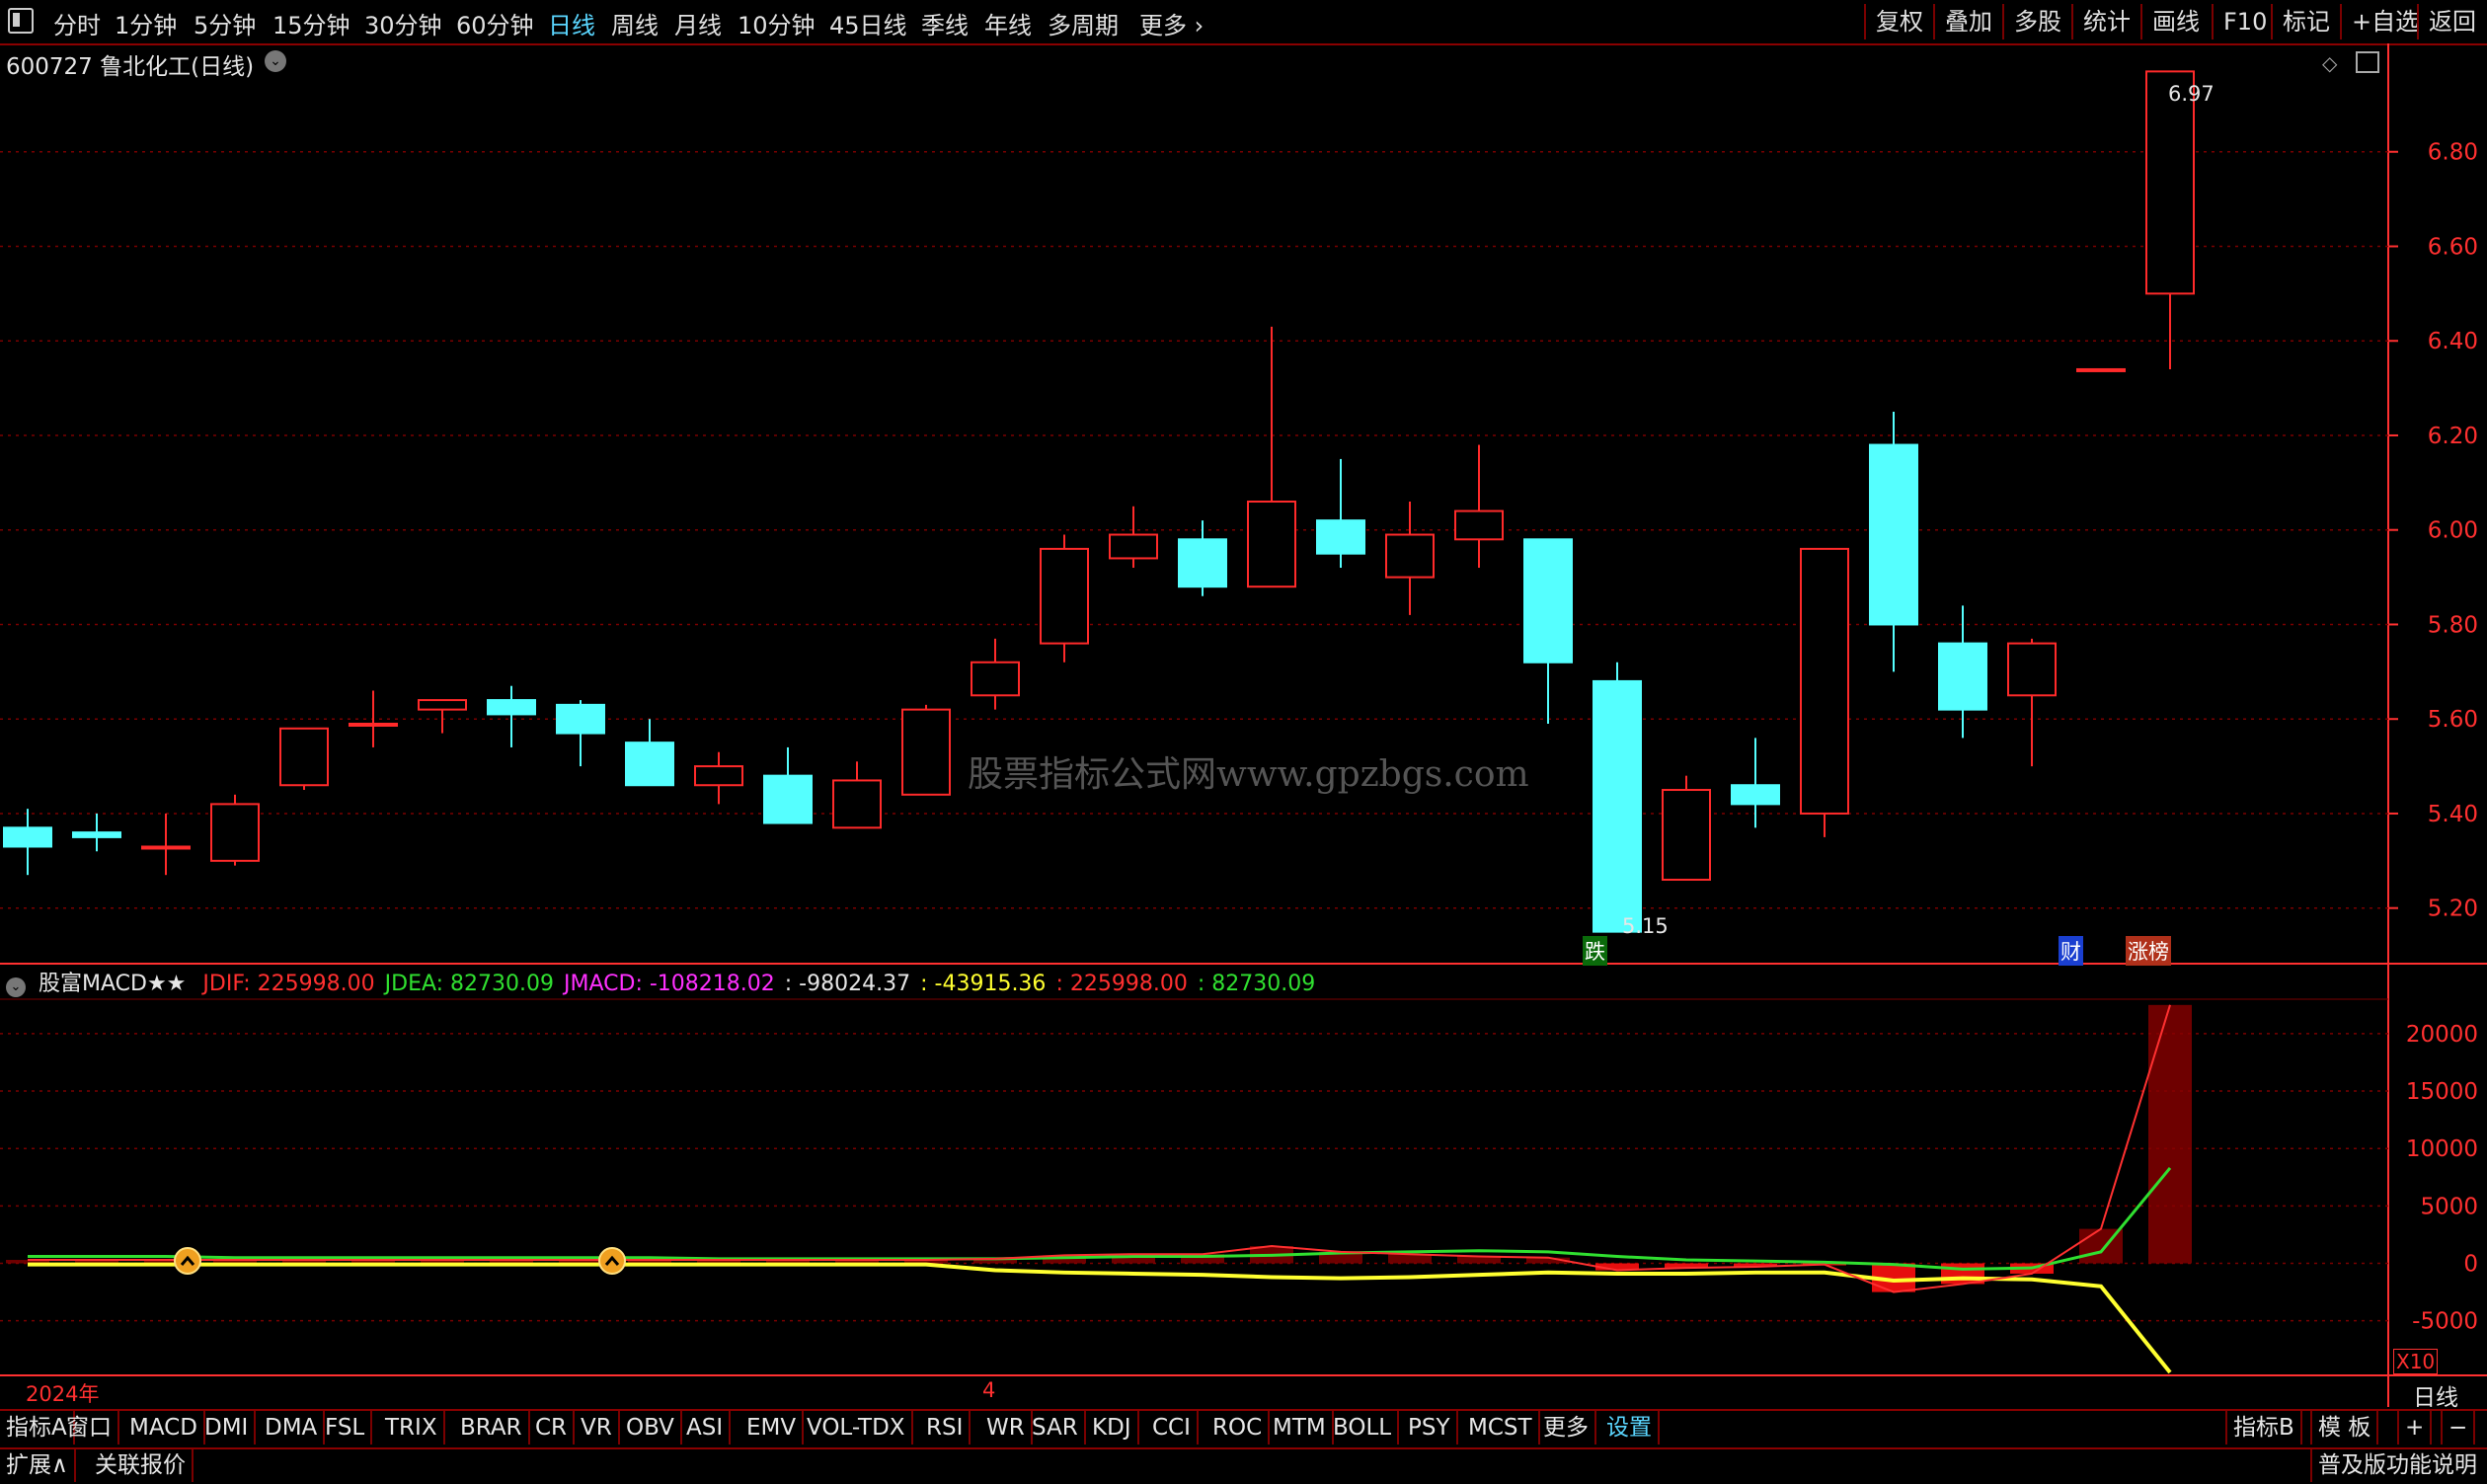 The image size is (2487, 1484). What do you see at coordinates (2245, 22) in the screenshot?
I see `toolbar-button-5: F10` at bounding box center [2245, 22].